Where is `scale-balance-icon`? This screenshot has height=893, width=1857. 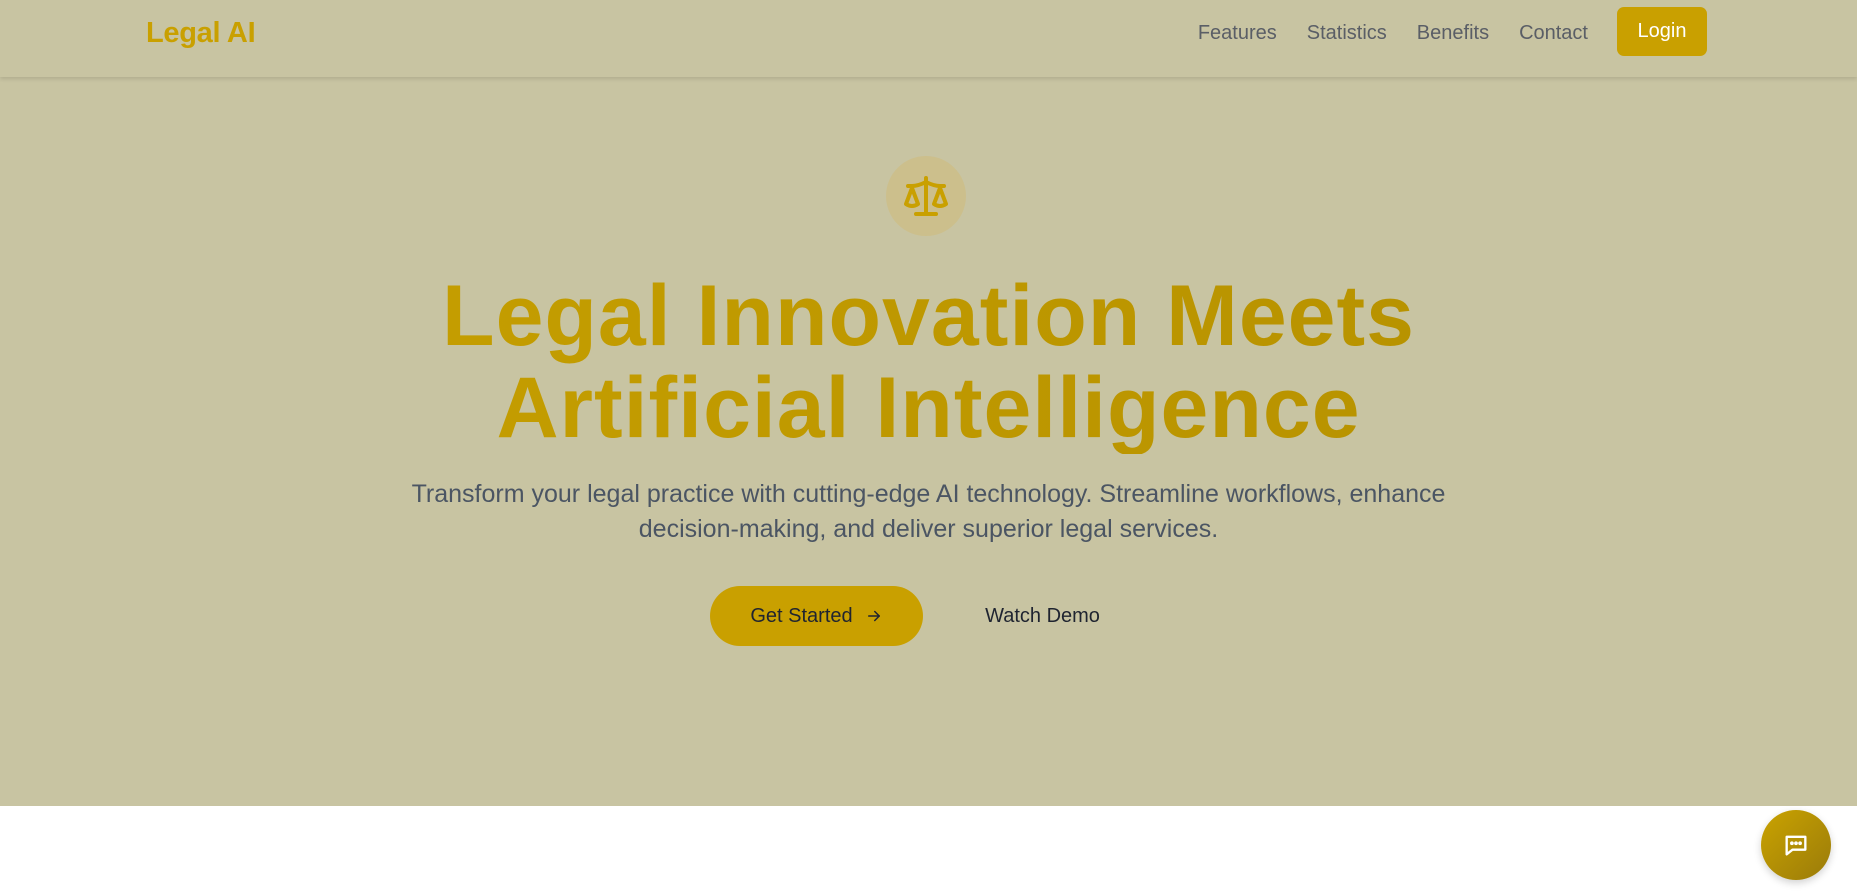
scale-balance-icon is located at coordinates (926, 196).